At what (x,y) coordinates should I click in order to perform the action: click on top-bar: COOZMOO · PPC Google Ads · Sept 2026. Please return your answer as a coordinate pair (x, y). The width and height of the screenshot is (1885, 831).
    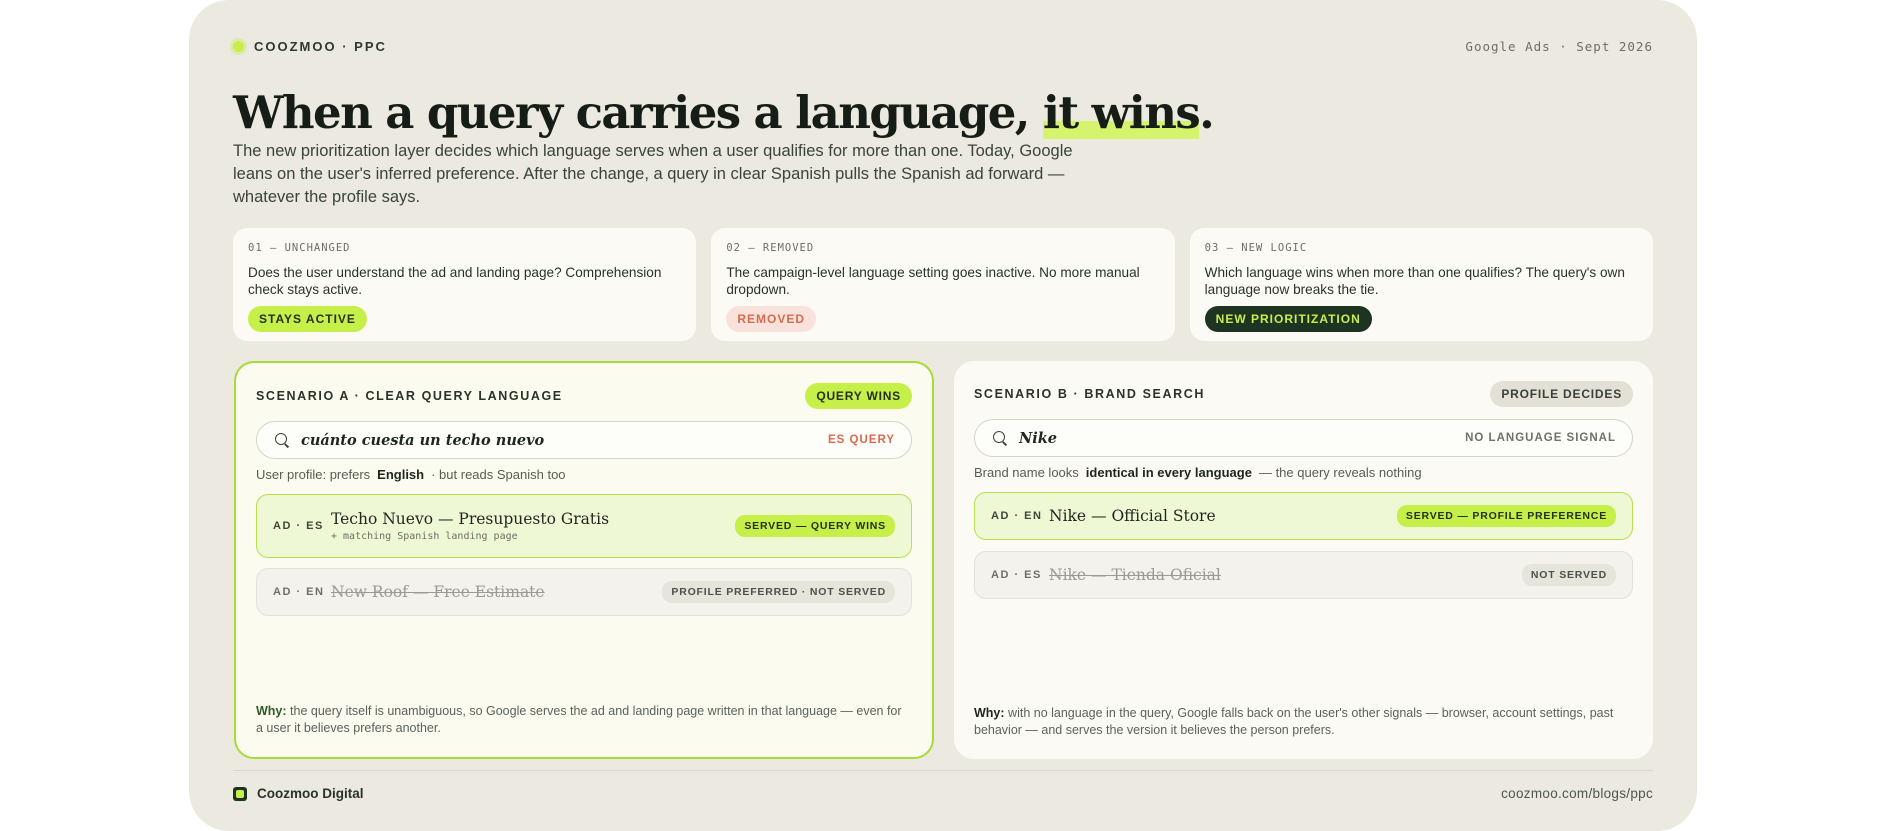
    Looking at the image, I should click on (943, 46).